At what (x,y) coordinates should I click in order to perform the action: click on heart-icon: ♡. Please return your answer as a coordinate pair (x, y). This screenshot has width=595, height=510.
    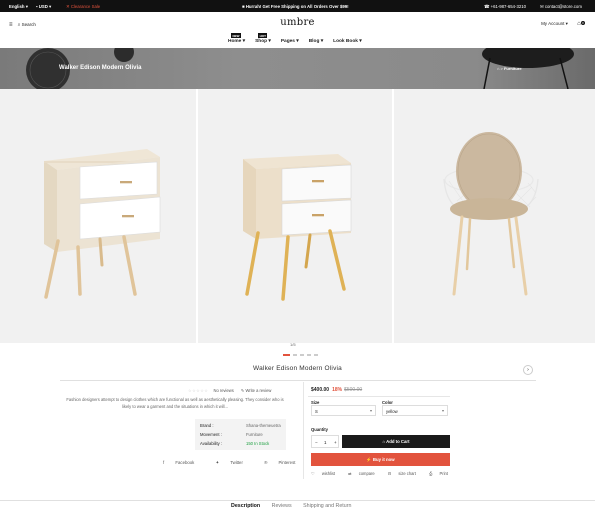
    Looking at the image, I should click on (313, 473).